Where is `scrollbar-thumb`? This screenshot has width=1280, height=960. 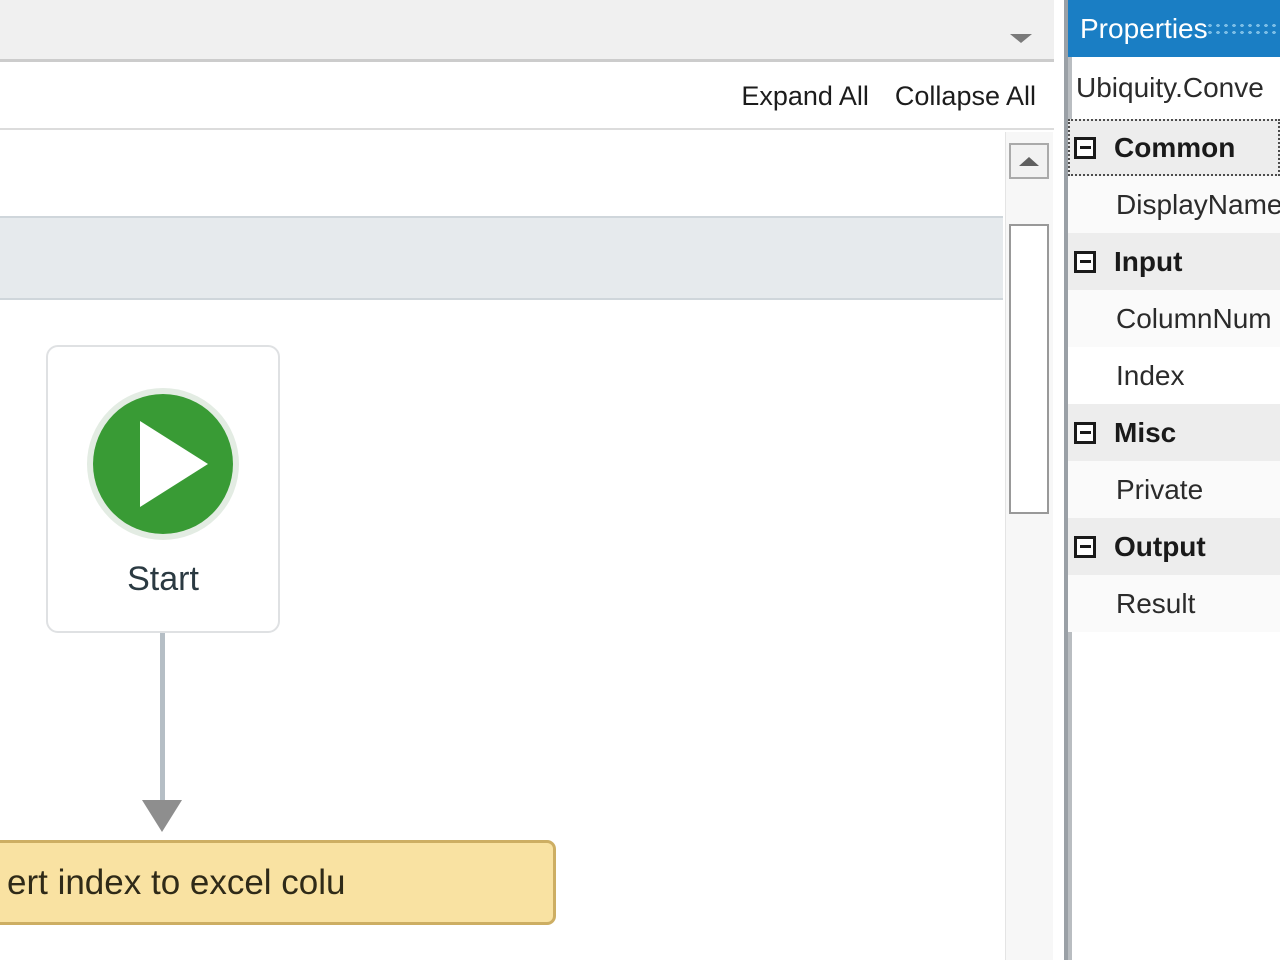 scrollbar-thumb is located at coordinates (1029, 369).